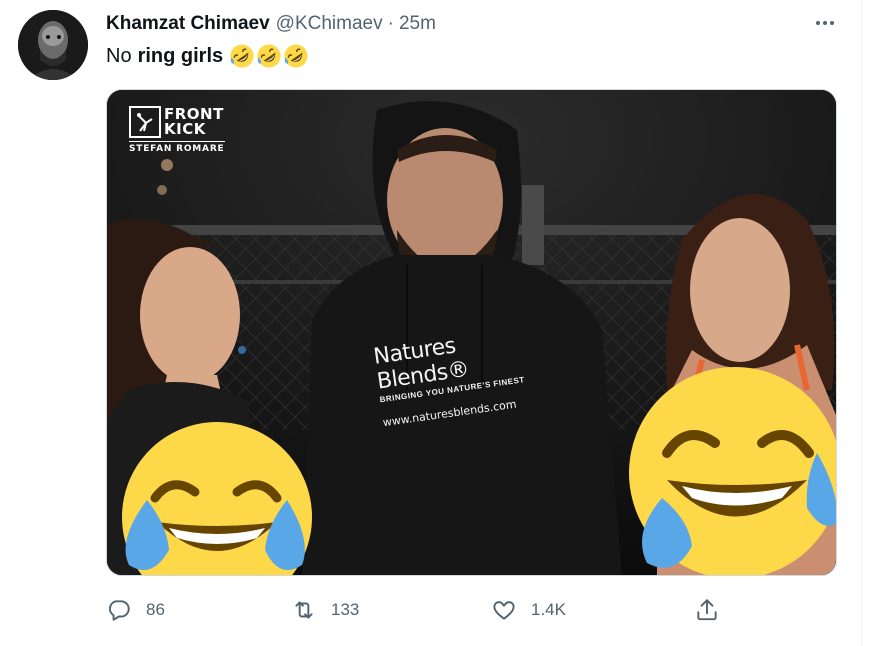 Image resolution: width=890 pixels, height=646 pixels. I want to click on retweet-count: 133, so click(345, 609).